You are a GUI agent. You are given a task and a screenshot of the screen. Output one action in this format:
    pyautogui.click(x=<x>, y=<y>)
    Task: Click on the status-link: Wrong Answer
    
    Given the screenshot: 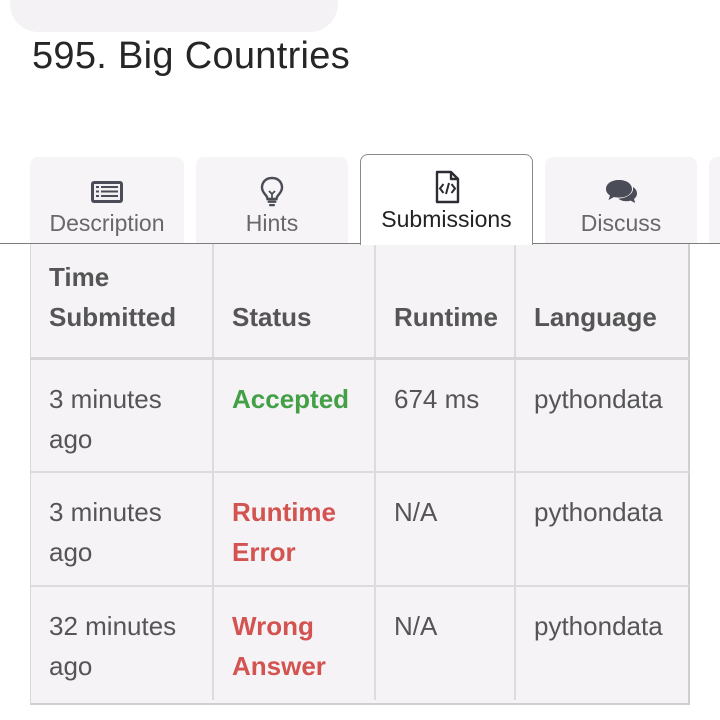 What is the action you would take?
    pyautogui.click(x=294, y=643)
    